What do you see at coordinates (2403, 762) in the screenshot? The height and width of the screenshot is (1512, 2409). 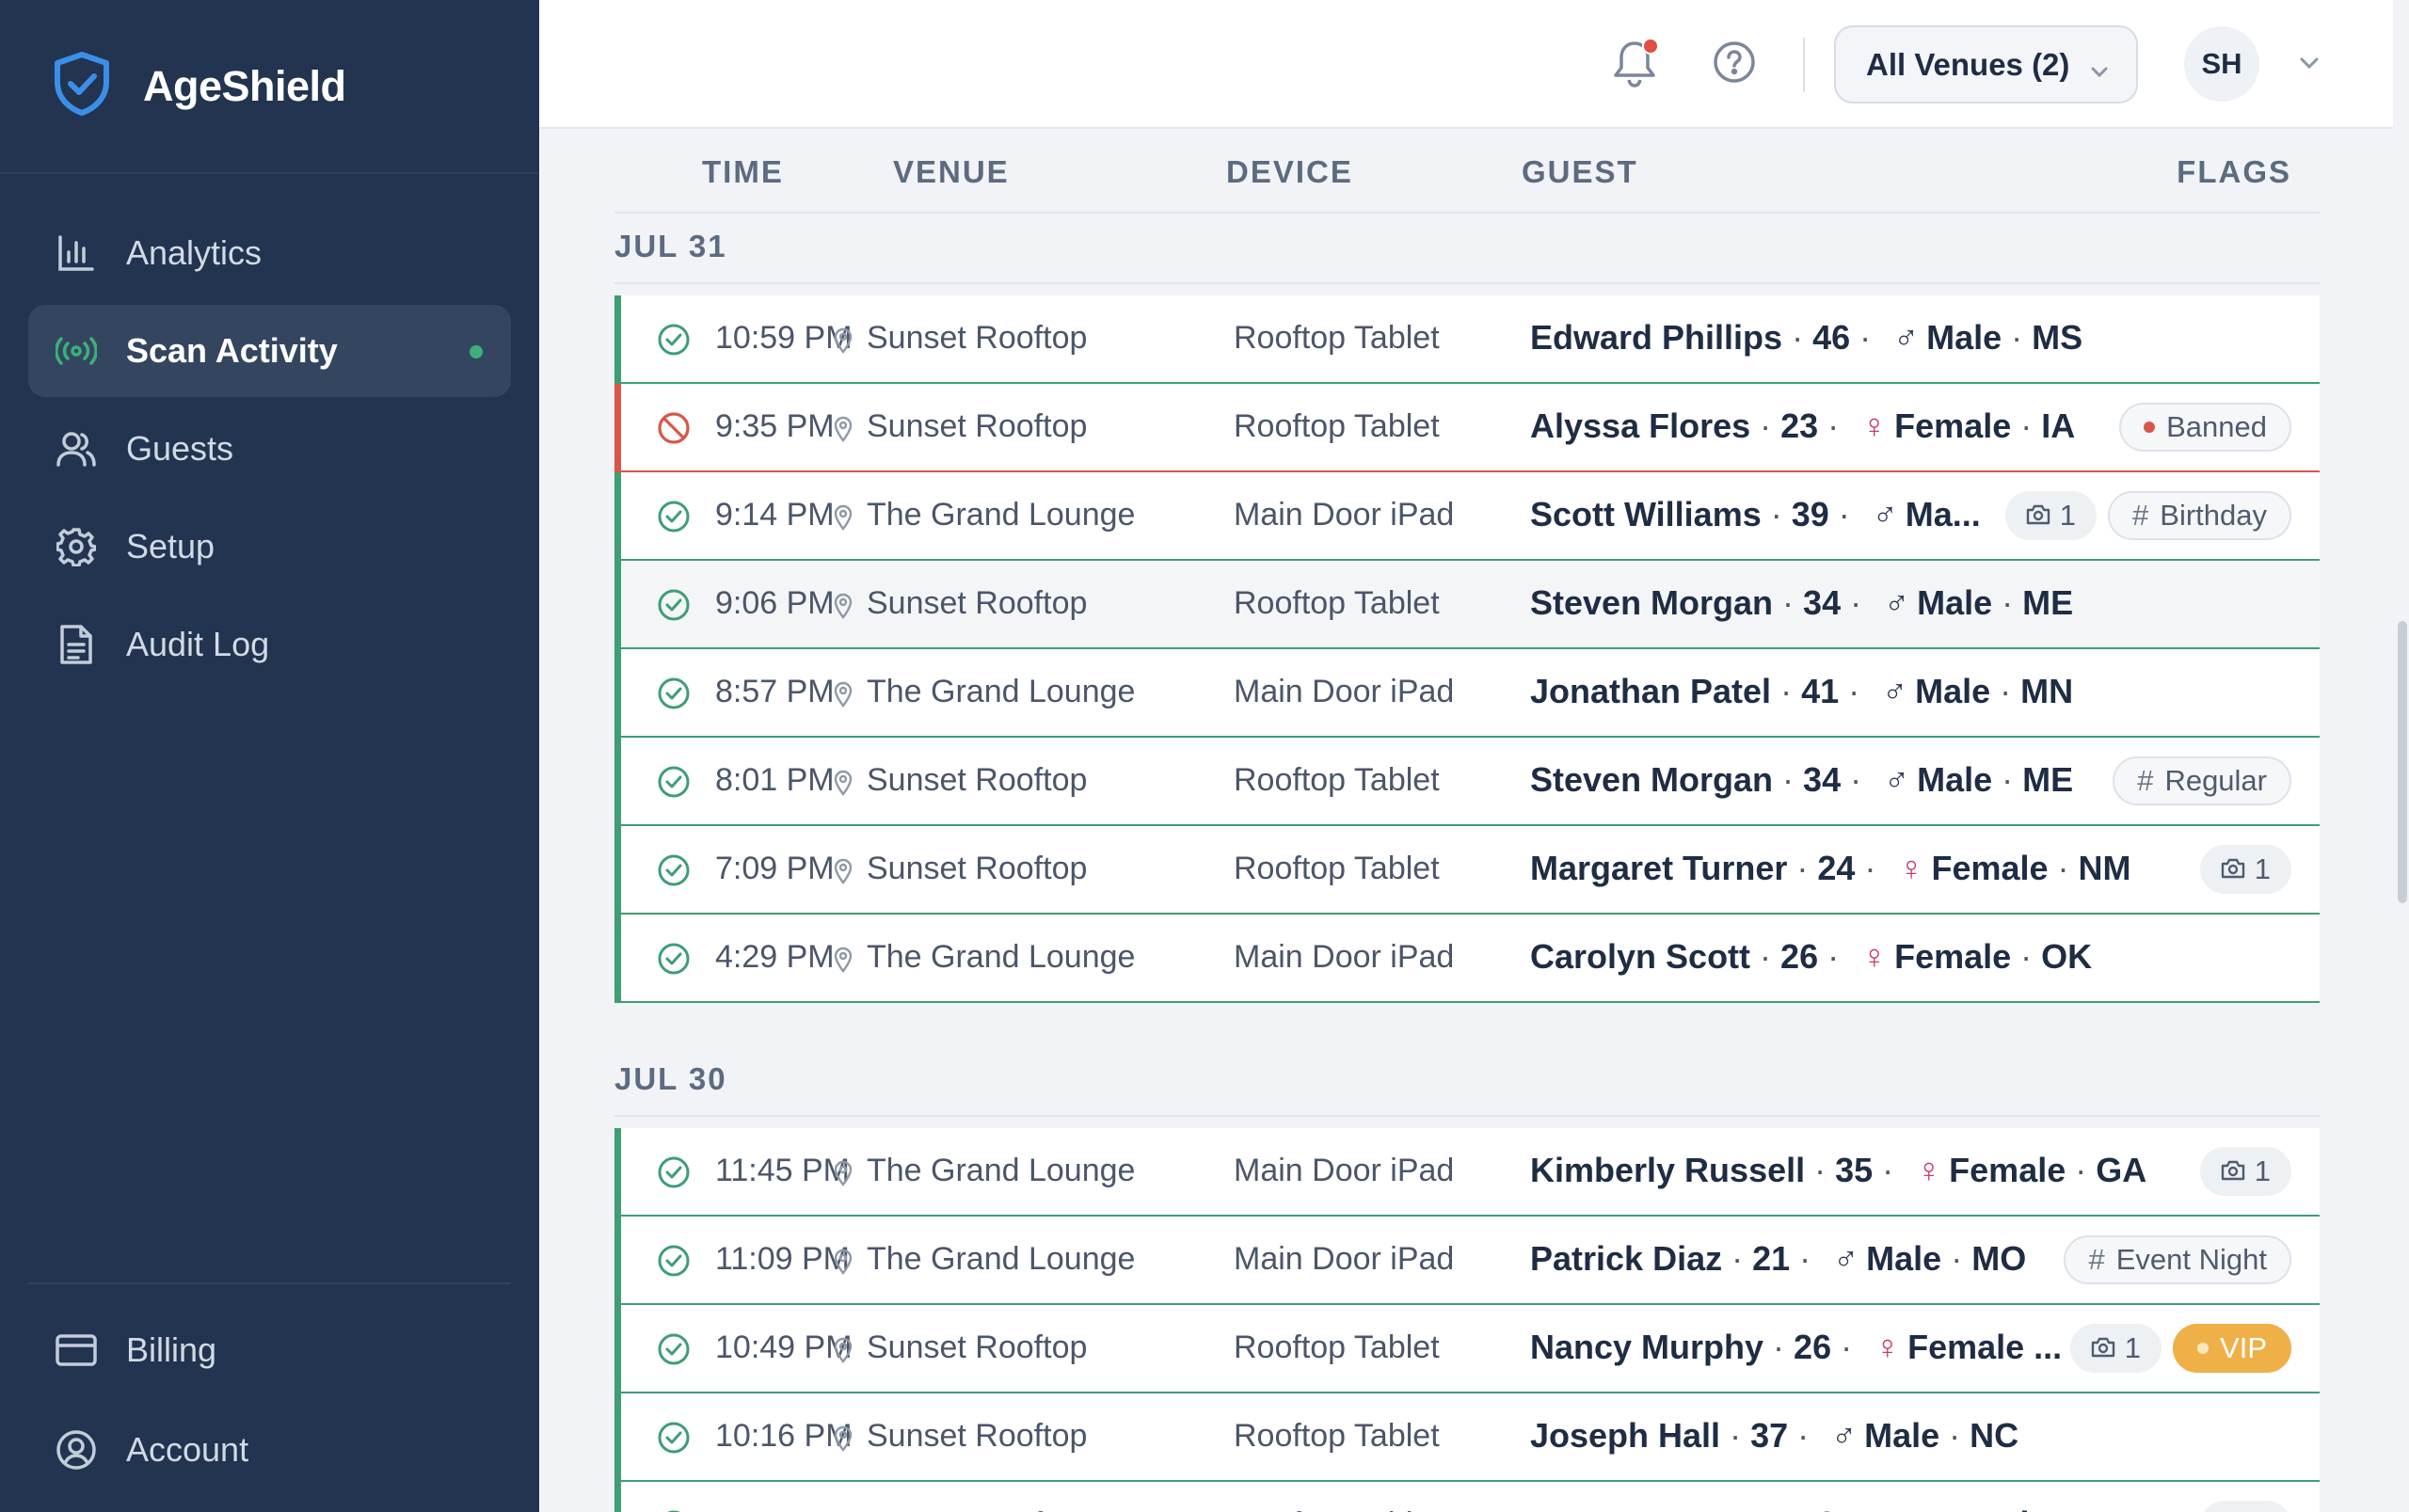 I see `scrollbar-thumb` at bounding box center [2403, 762].